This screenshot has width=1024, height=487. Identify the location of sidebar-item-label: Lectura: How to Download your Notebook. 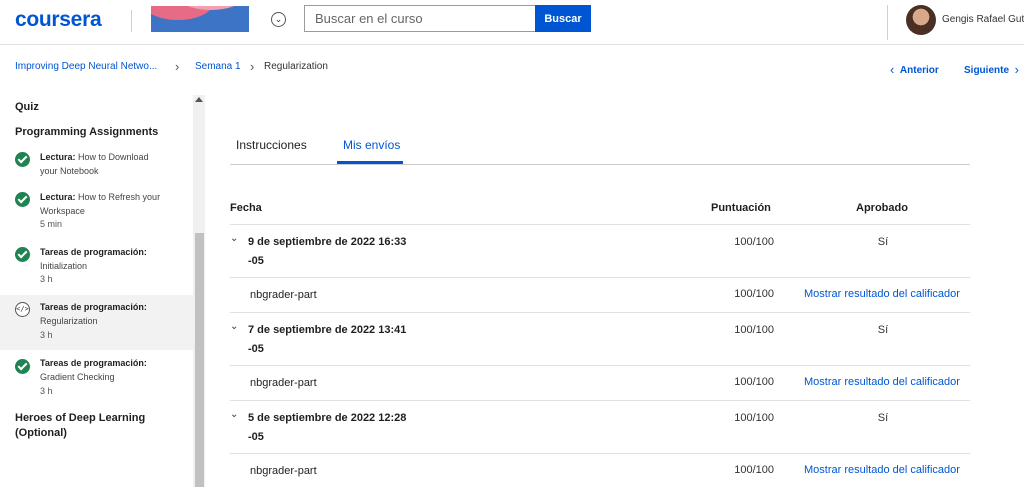
(94, 164).